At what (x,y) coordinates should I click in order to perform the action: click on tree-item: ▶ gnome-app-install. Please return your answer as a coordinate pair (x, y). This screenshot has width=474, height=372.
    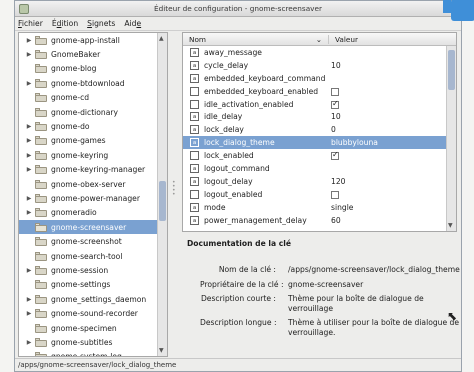
    Looking at the image, I should click on (93, 40).